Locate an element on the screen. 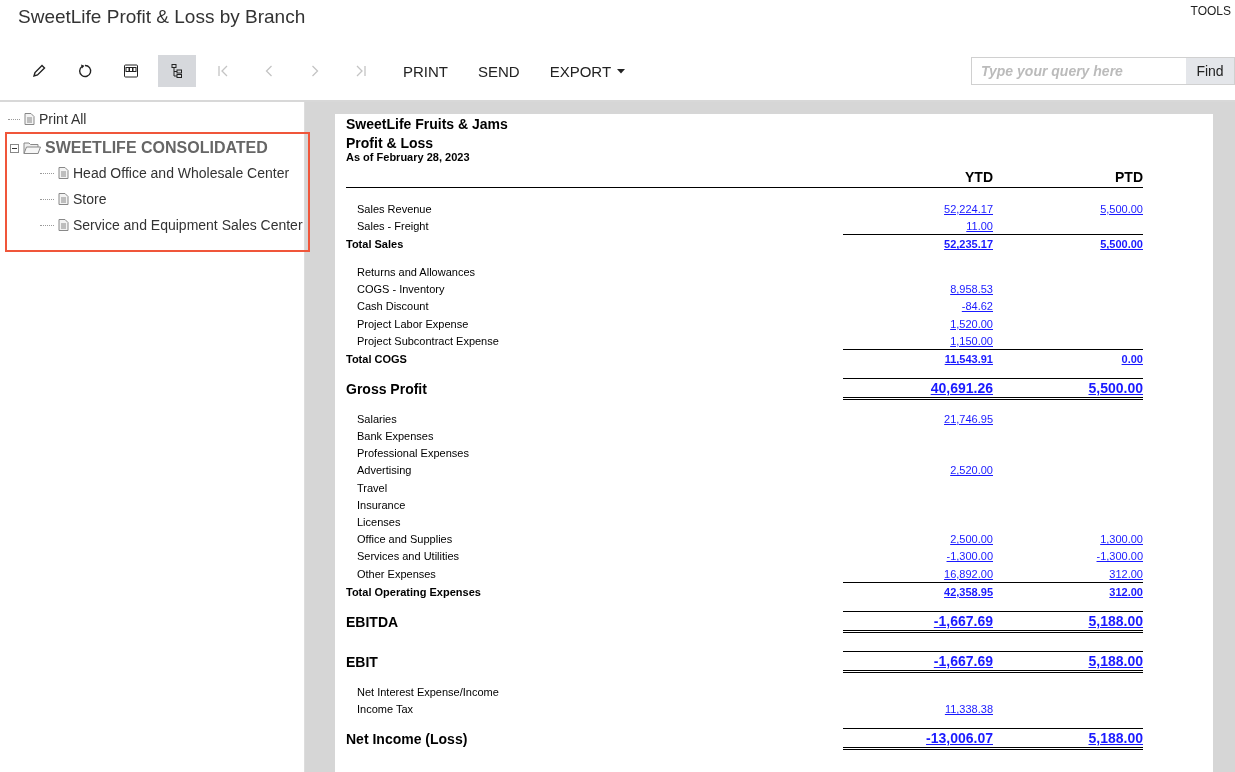 Image resolution: width=1235 pixels, height=772 pixels. row-label: Total COGS is located at coordinates (377, 358).